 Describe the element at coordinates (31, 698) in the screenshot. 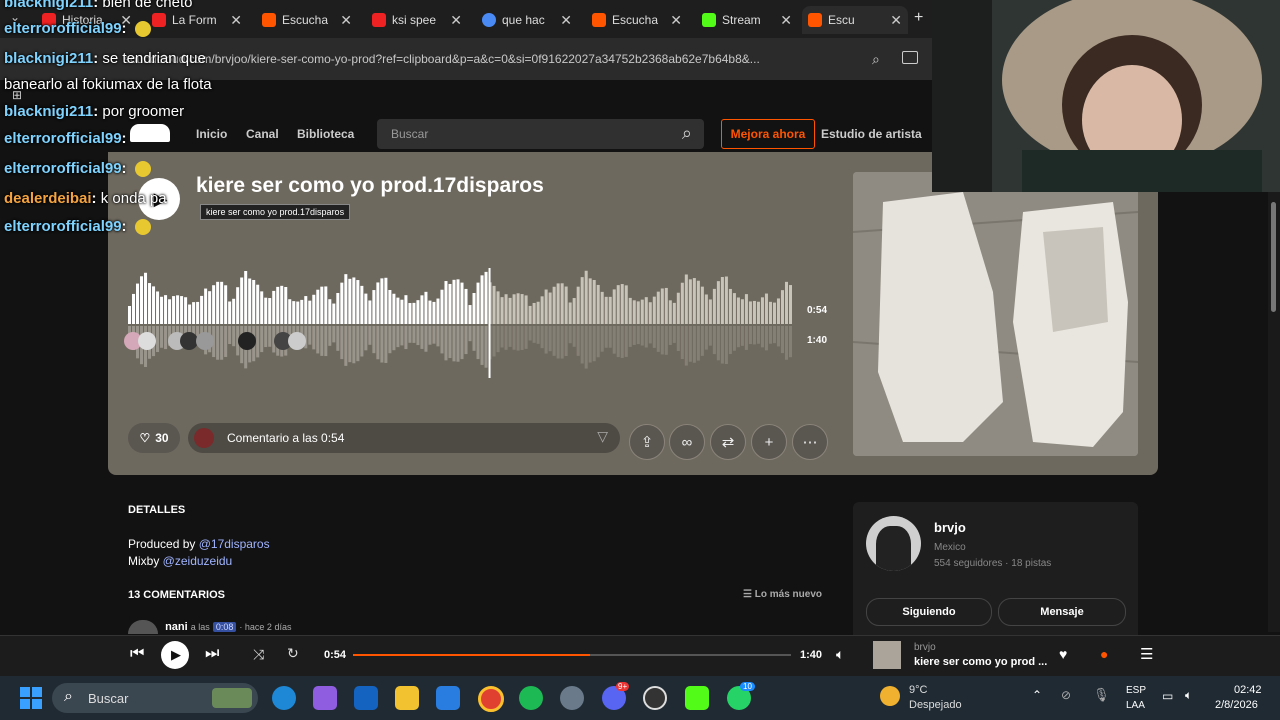

I see `windows-start-icon` at that location.